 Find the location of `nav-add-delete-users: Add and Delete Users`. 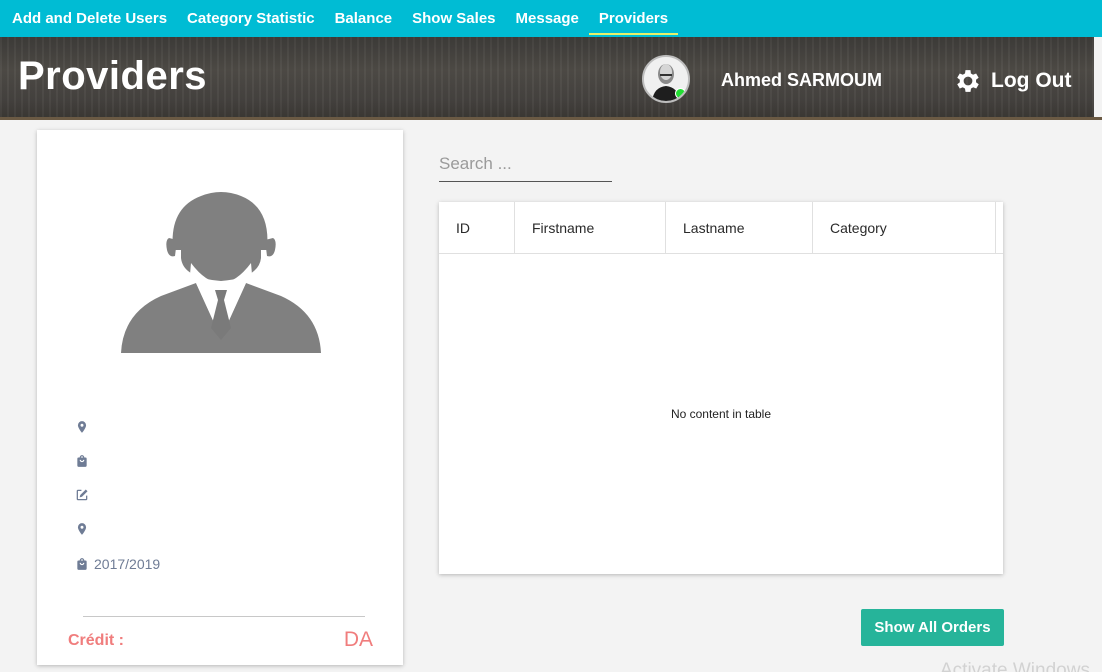

nav-add-delete-users: Add and Delete Users is located at coordinates (89, 18).